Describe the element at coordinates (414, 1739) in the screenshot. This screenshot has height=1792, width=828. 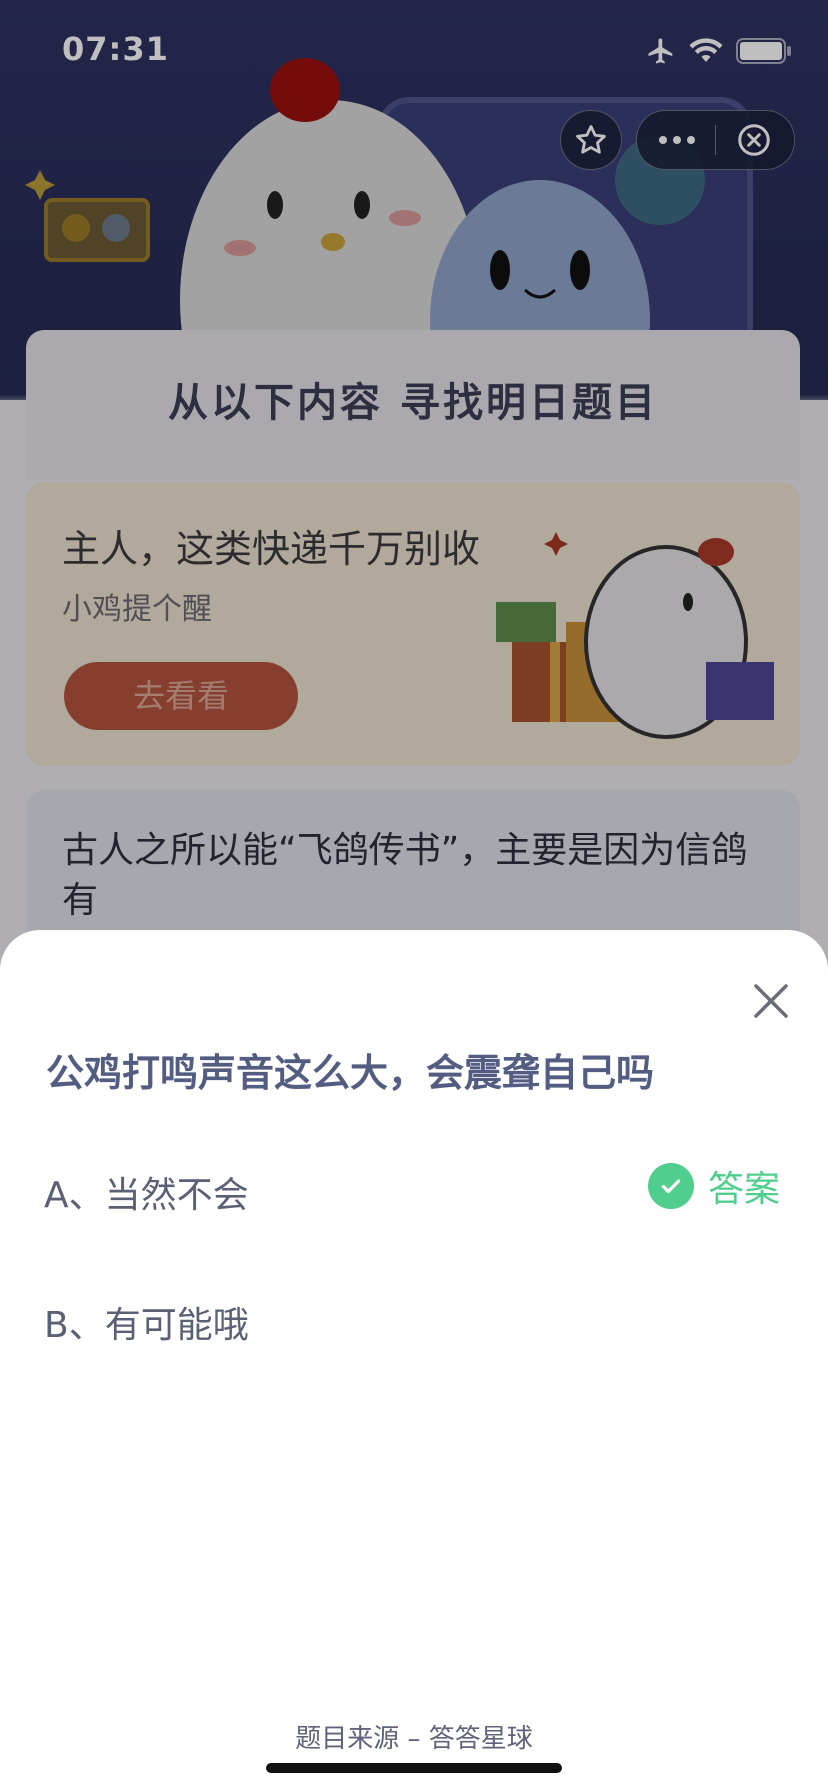
I see `question-source: 题目来源 – 答答星球` at that location.